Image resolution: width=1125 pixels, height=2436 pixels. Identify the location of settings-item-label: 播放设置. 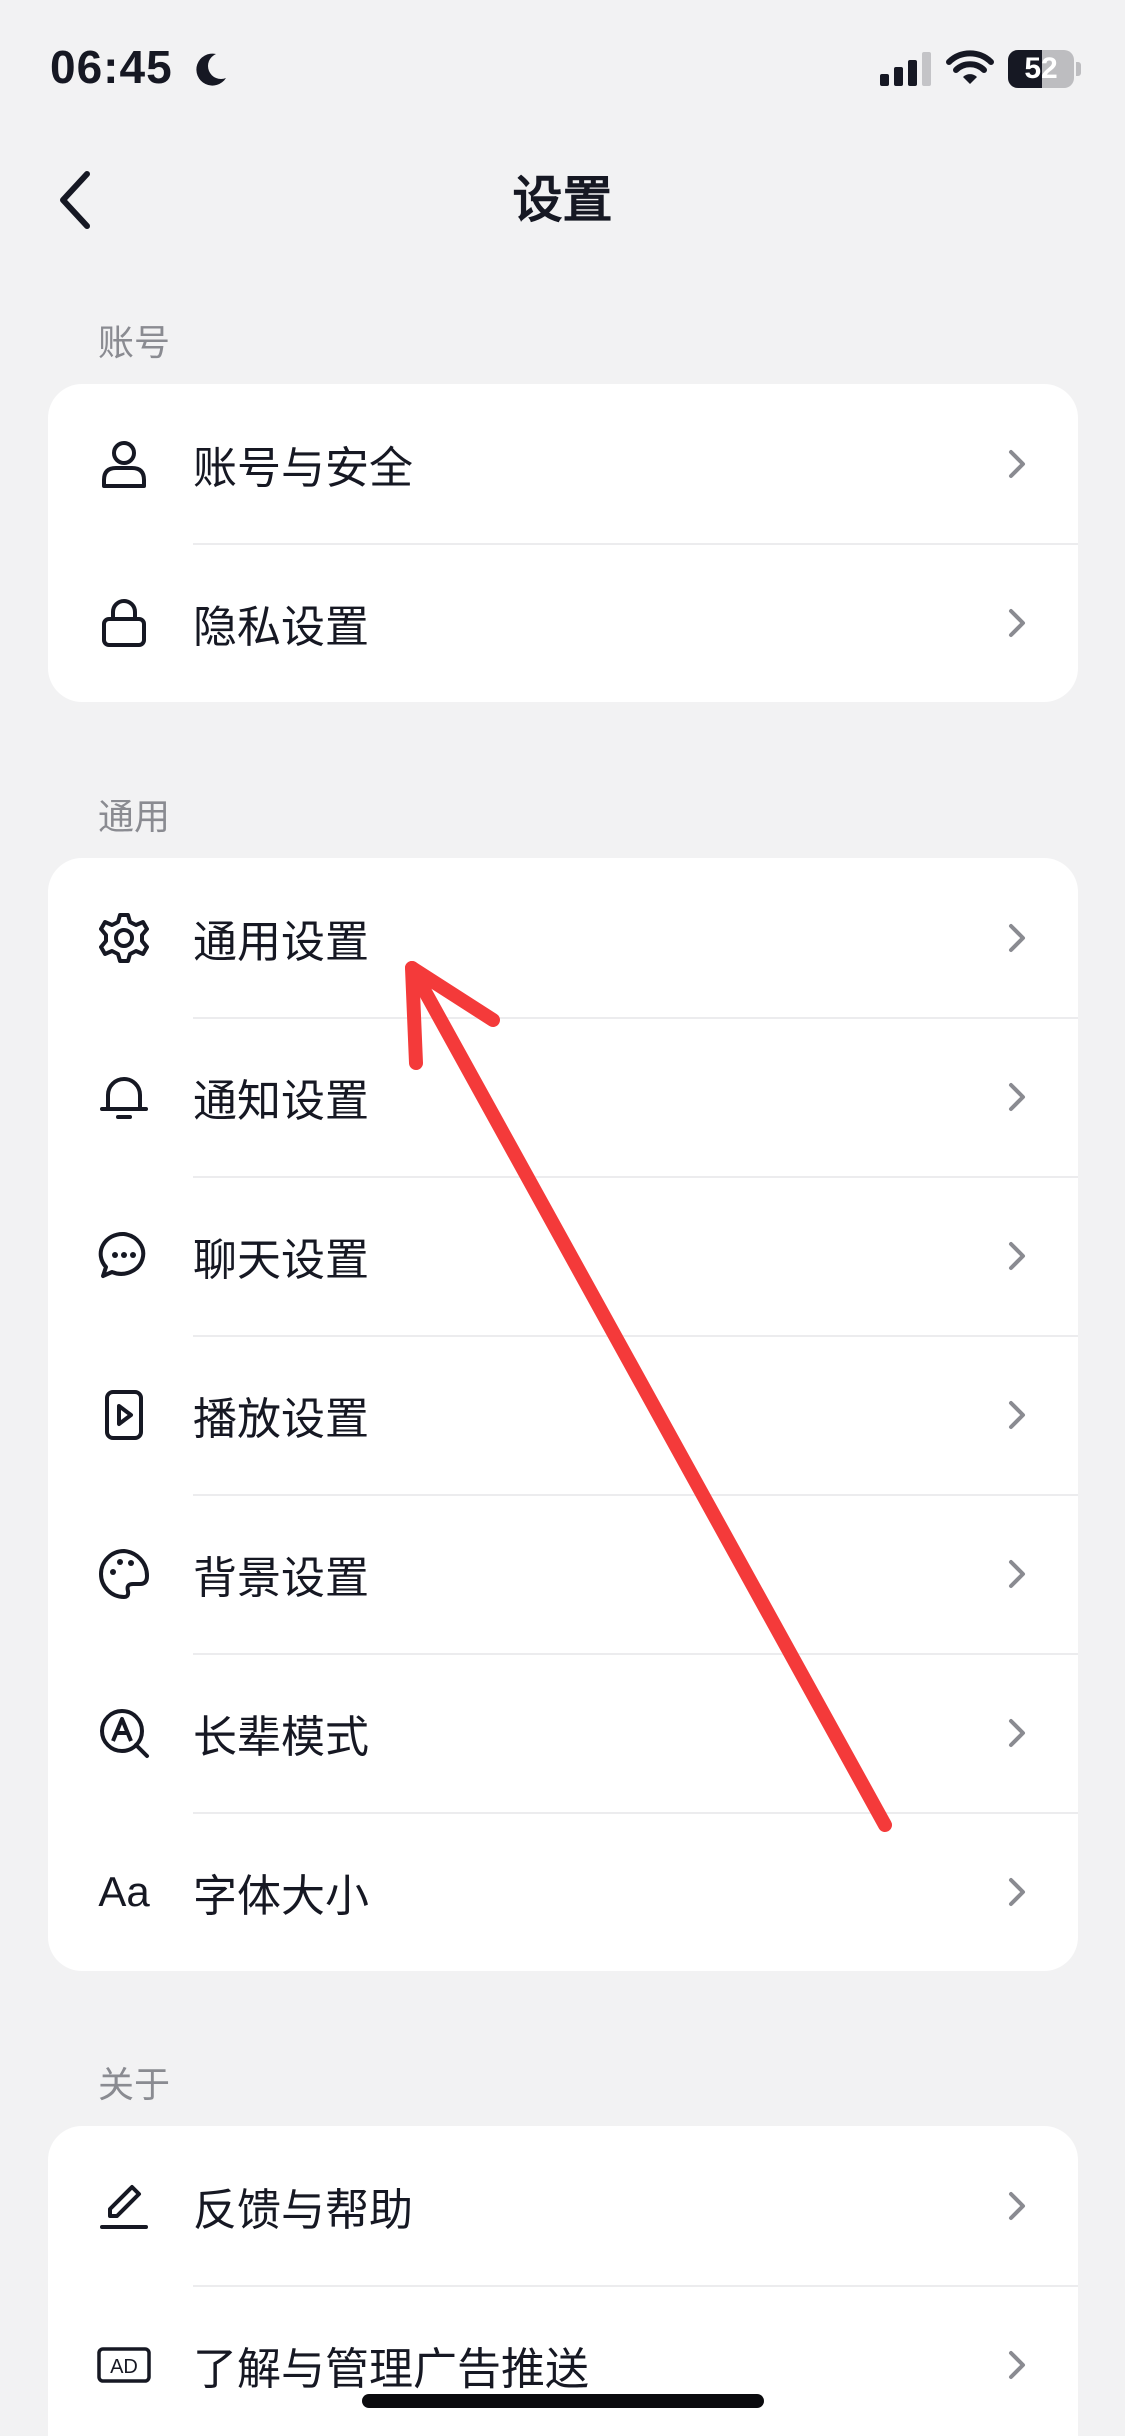
(281, 1419).